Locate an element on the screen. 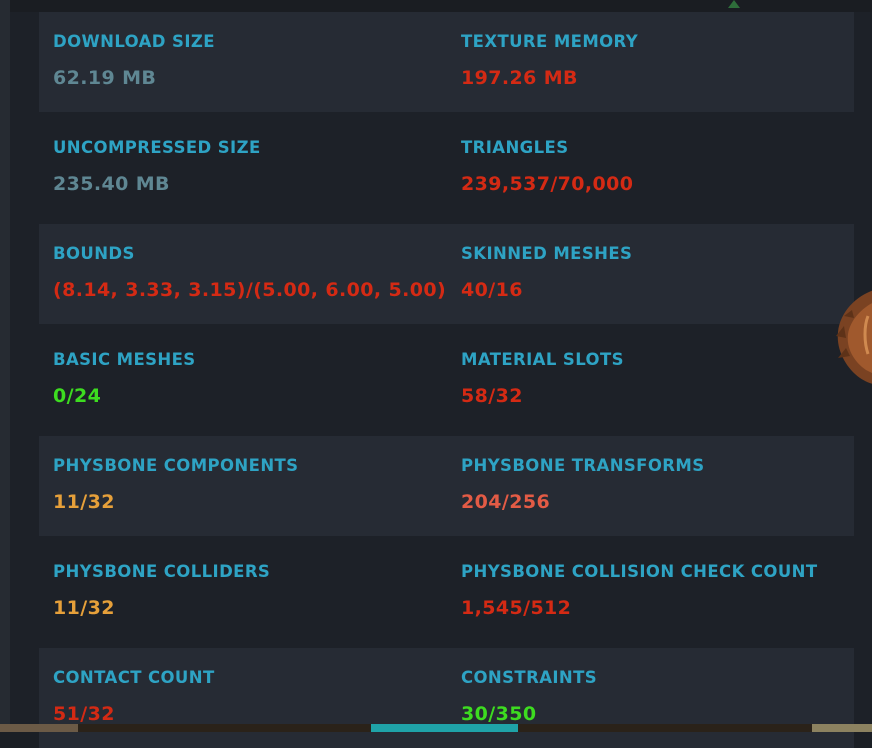  stat-row: BASIC MESHES 0/24 MATERIAL SLOTS 58/32 is located at coordinates (446, 380).